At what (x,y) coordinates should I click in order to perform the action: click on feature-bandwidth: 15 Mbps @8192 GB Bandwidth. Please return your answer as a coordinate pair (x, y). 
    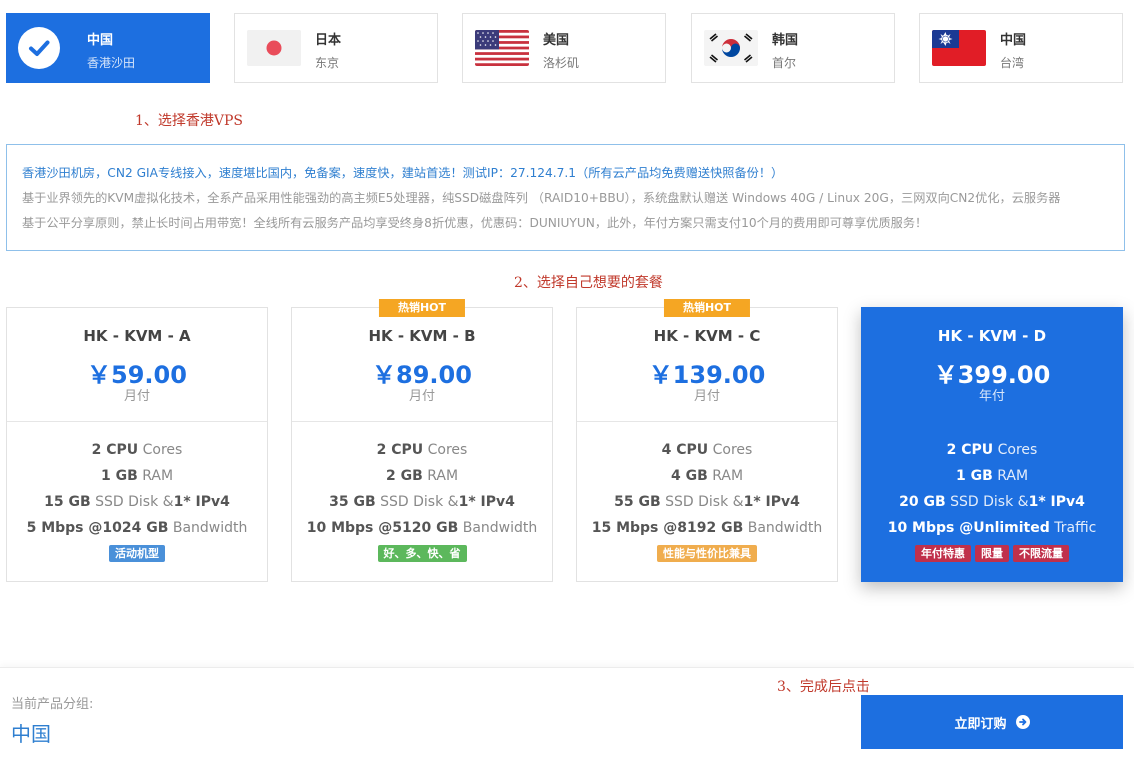
    Looking at the image, I should click on (707, 528).